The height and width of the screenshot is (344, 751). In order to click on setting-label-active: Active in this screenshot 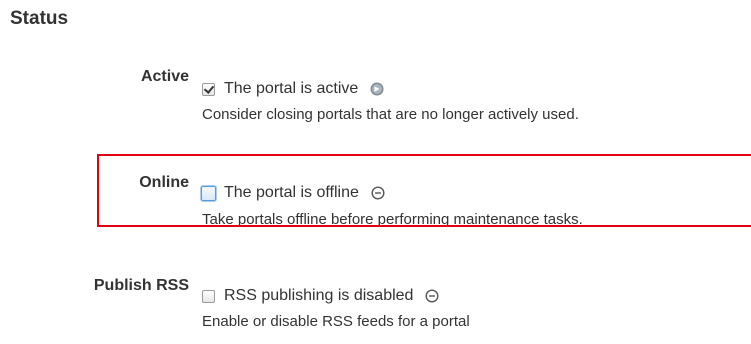, I will do `click(164, 76)`.